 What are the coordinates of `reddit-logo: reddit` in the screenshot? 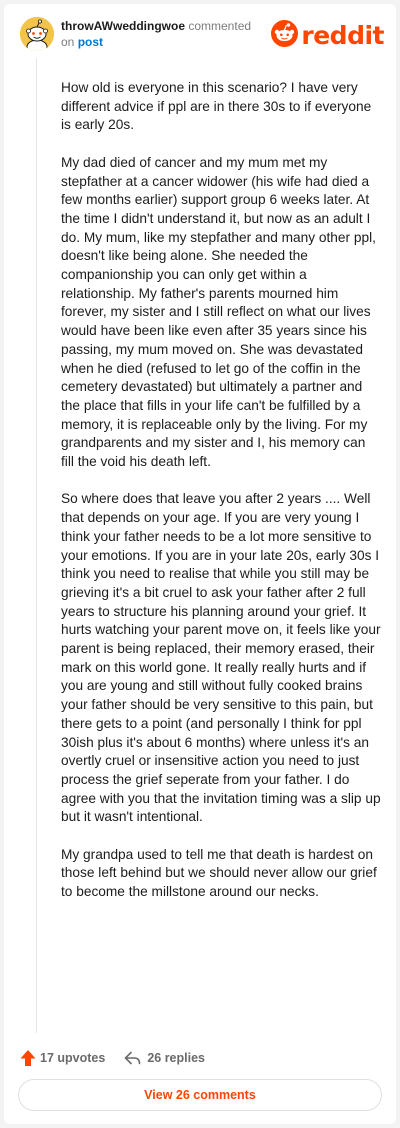 It's located at (327, 36).